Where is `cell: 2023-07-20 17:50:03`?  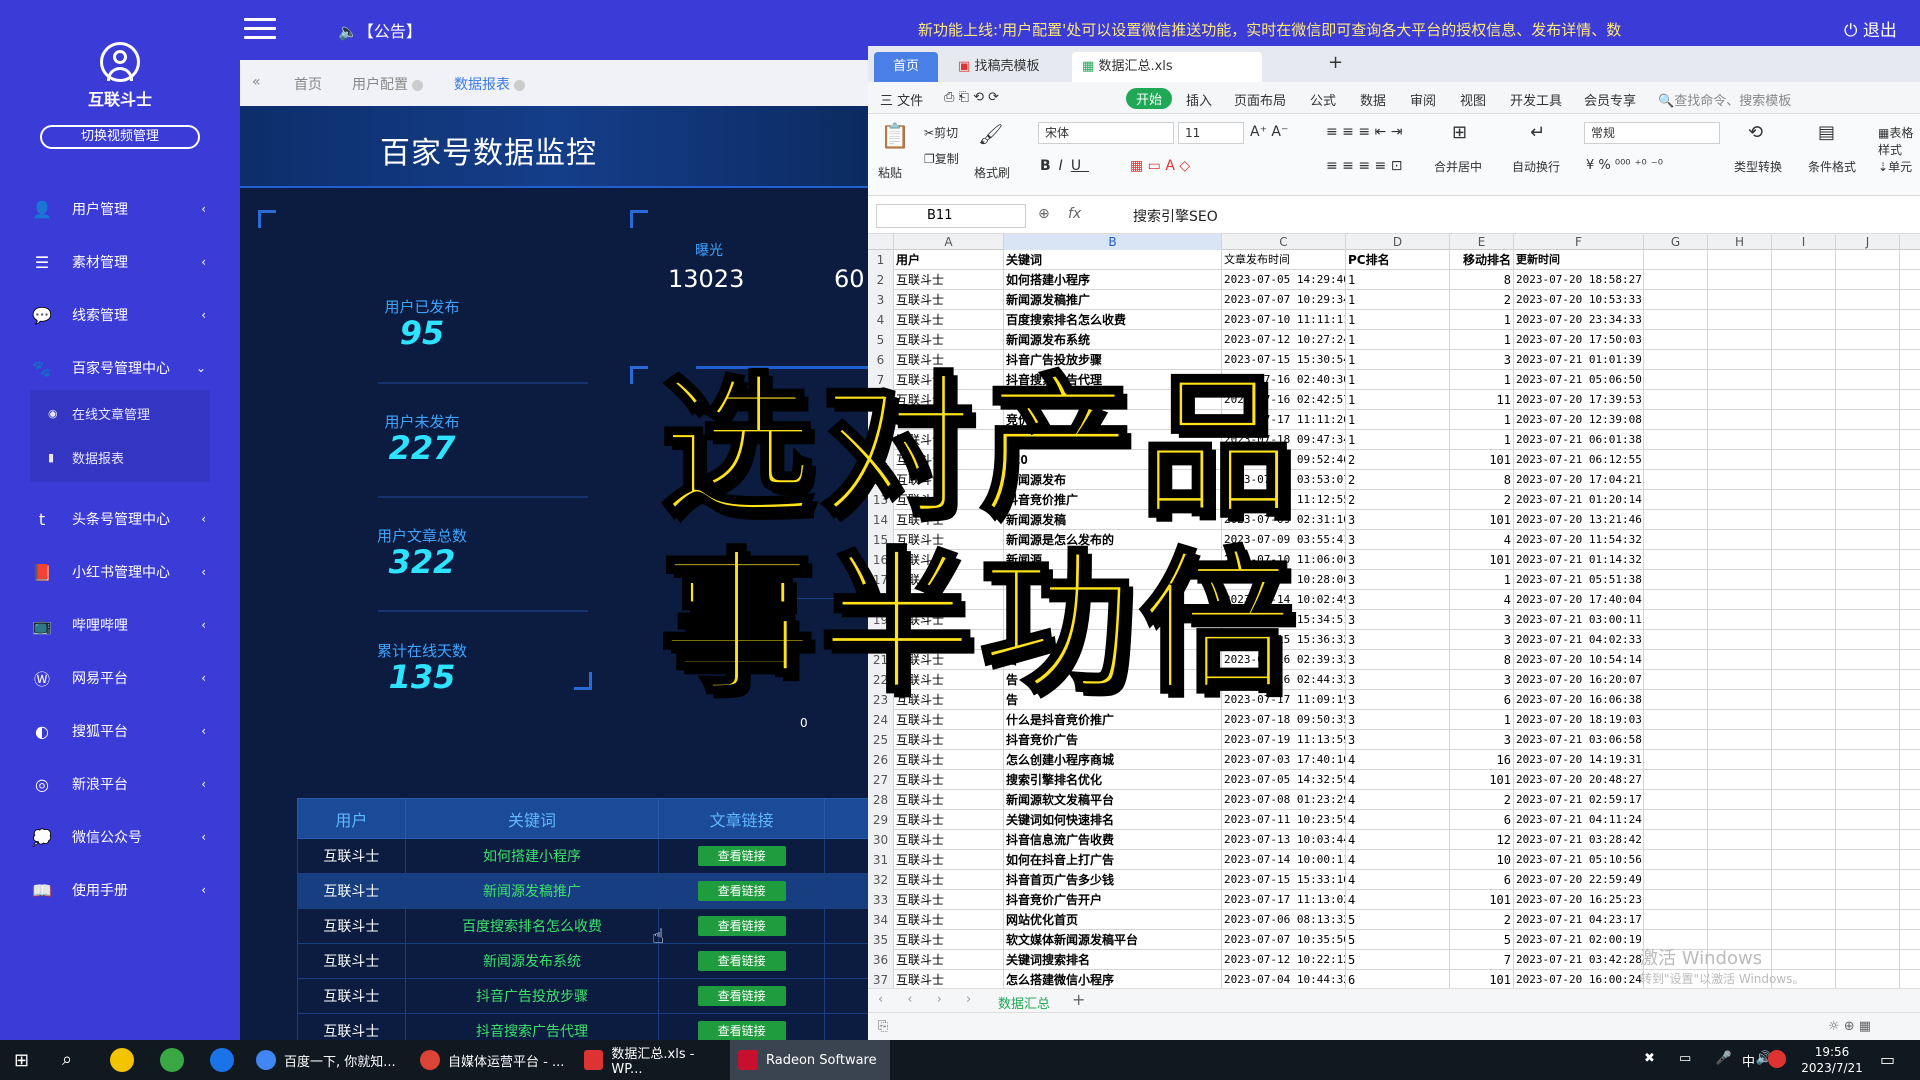
cell: 2023-07-20 17:50:03 is located at coordinates (1579, 340).